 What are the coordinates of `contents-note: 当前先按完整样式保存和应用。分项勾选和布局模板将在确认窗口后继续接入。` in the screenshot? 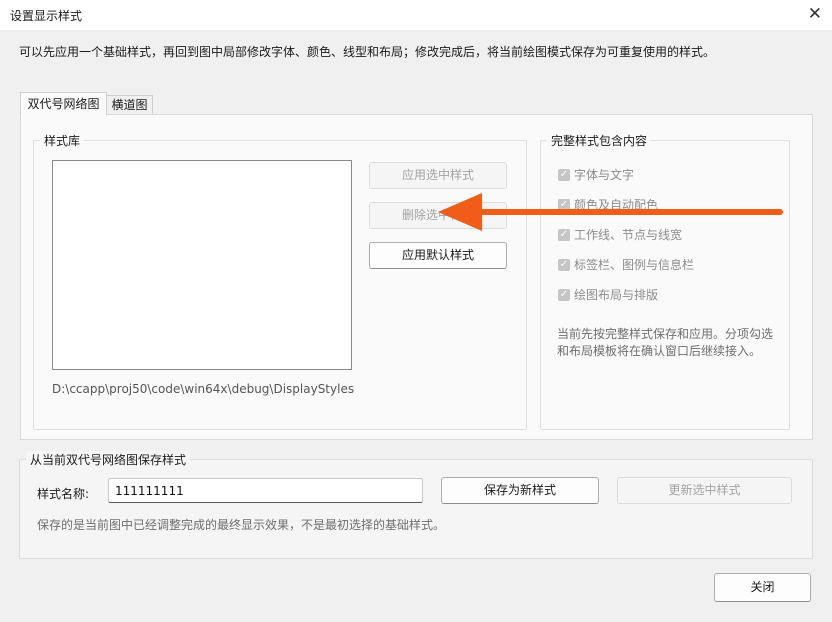 It's located at (665, 342).